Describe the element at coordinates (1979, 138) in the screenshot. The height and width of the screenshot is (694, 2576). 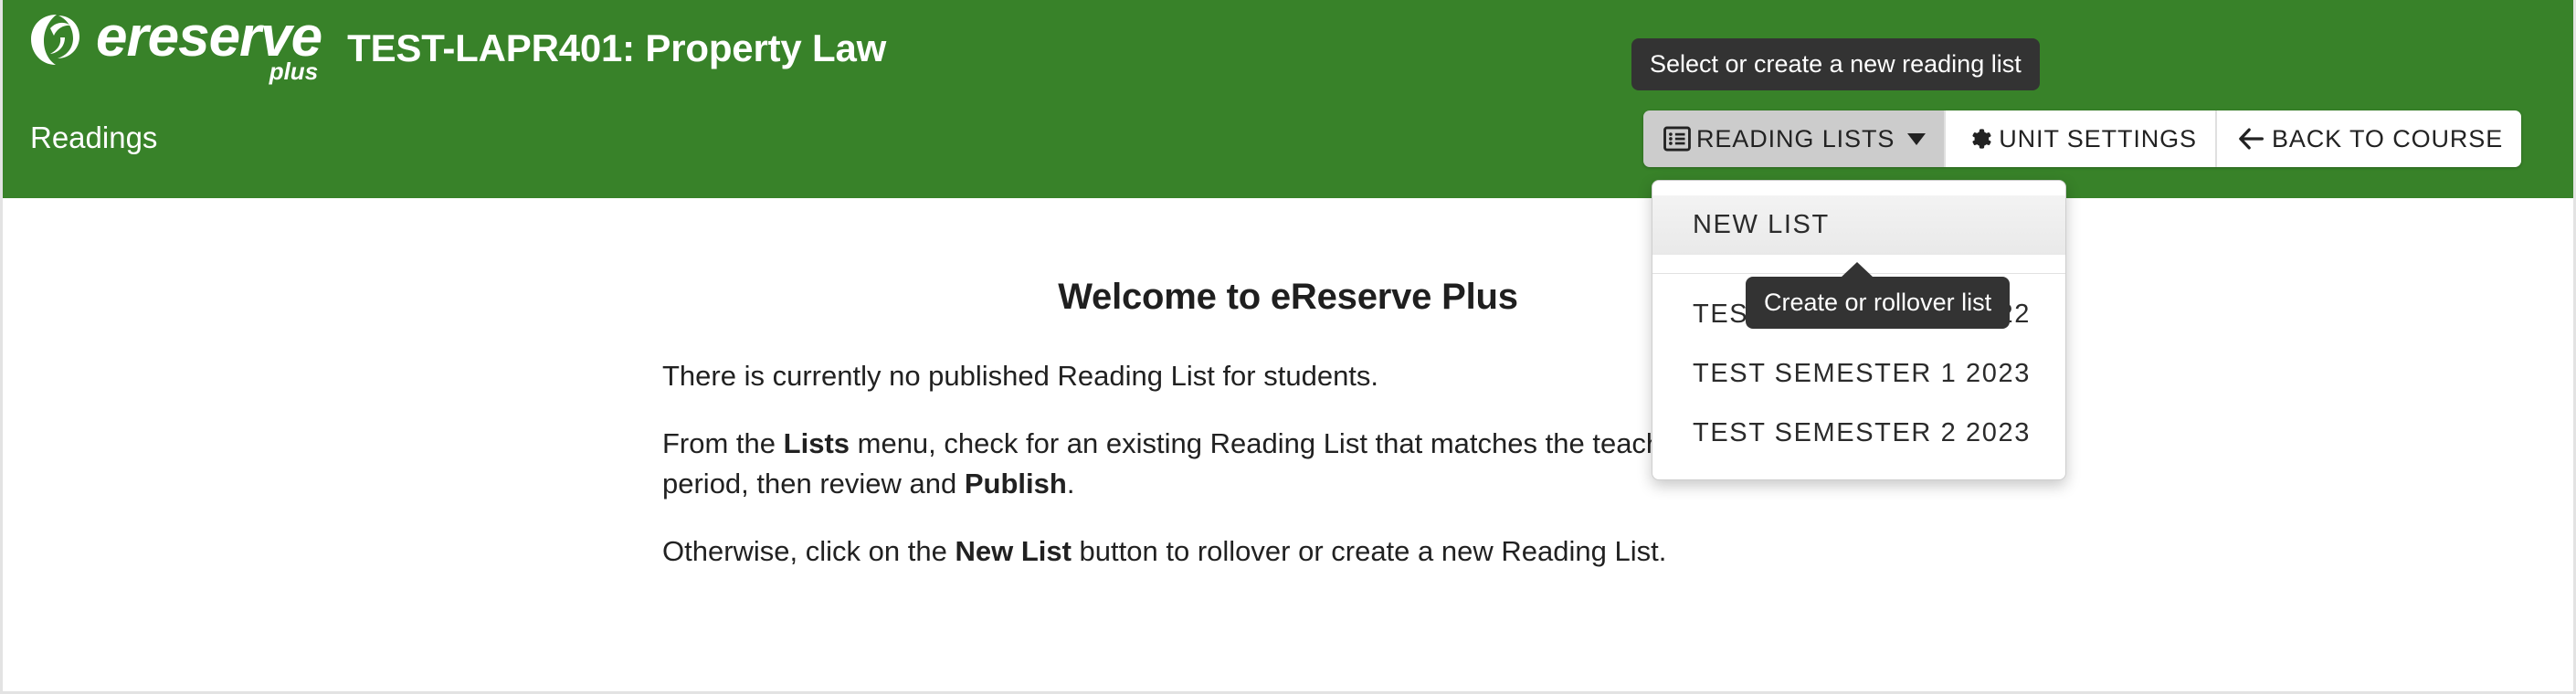
I see `gear-icon` at that location.